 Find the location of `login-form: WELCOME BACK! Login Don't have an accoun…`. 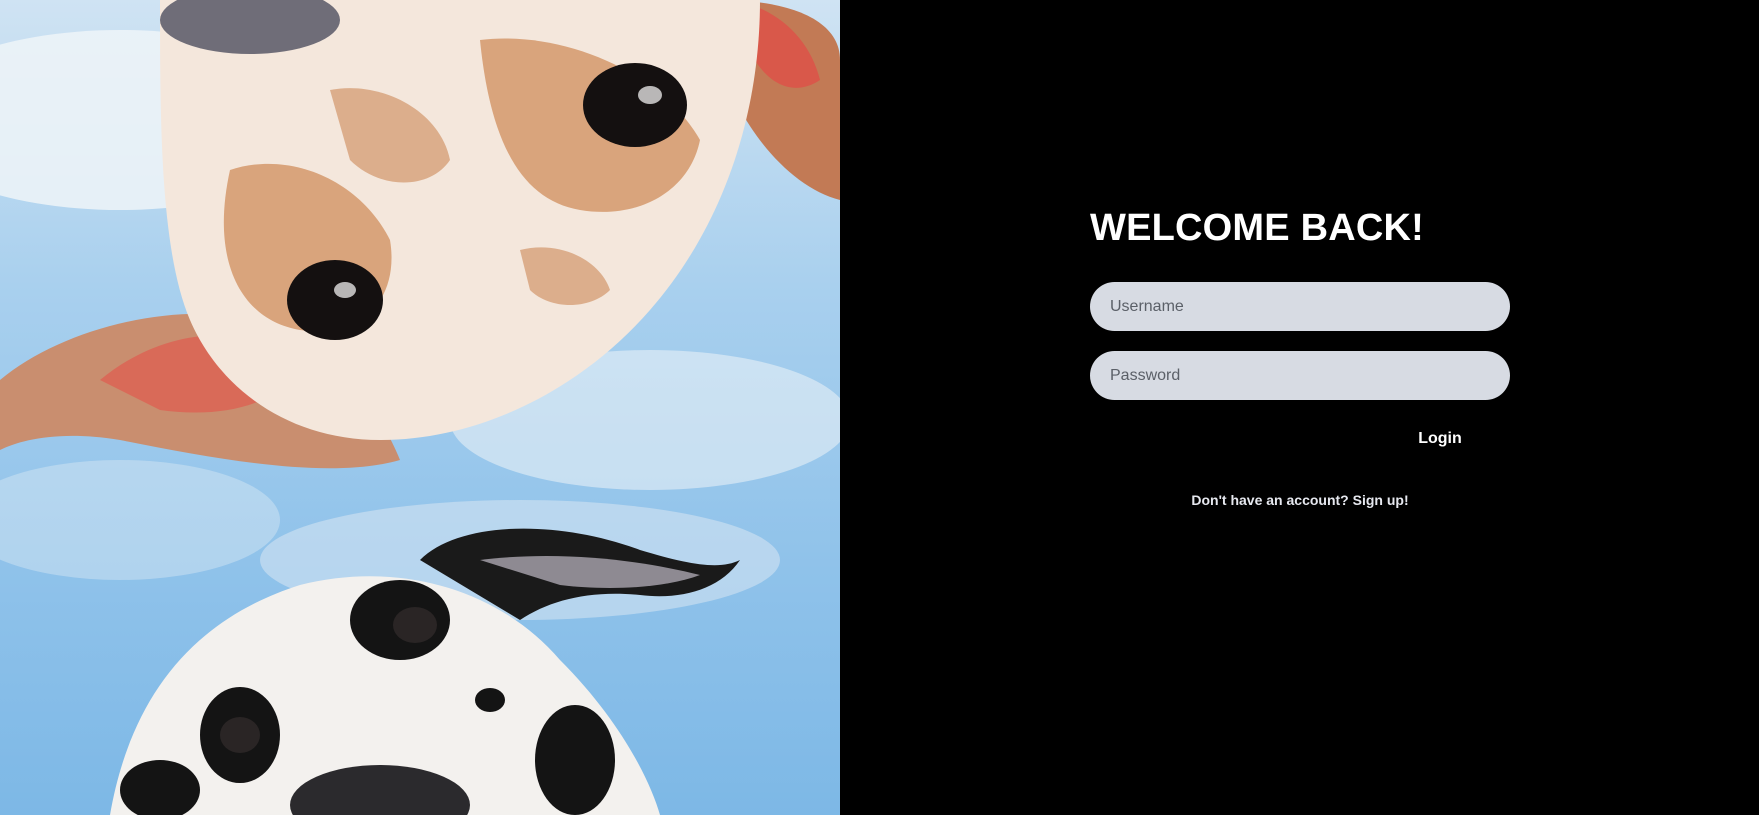

login-form: WELCOME BACK! Login Don't have an accoun… is located at coordinates (1300, 357).